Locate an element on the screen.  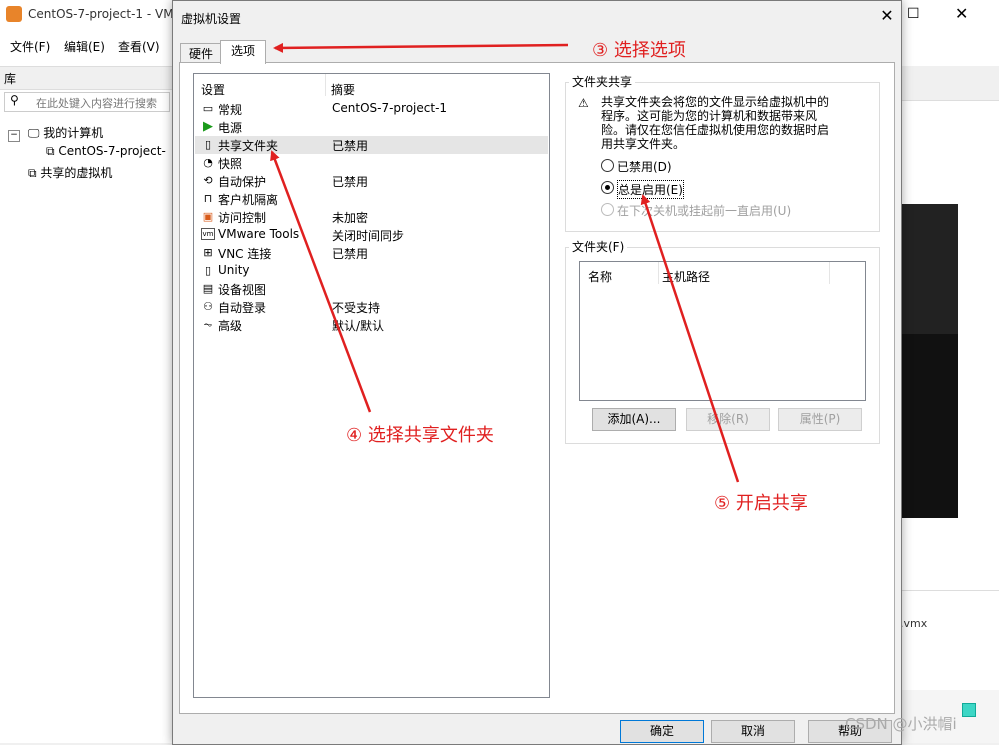
device-view-icon: ▤ is located at coordinates (208, 288).